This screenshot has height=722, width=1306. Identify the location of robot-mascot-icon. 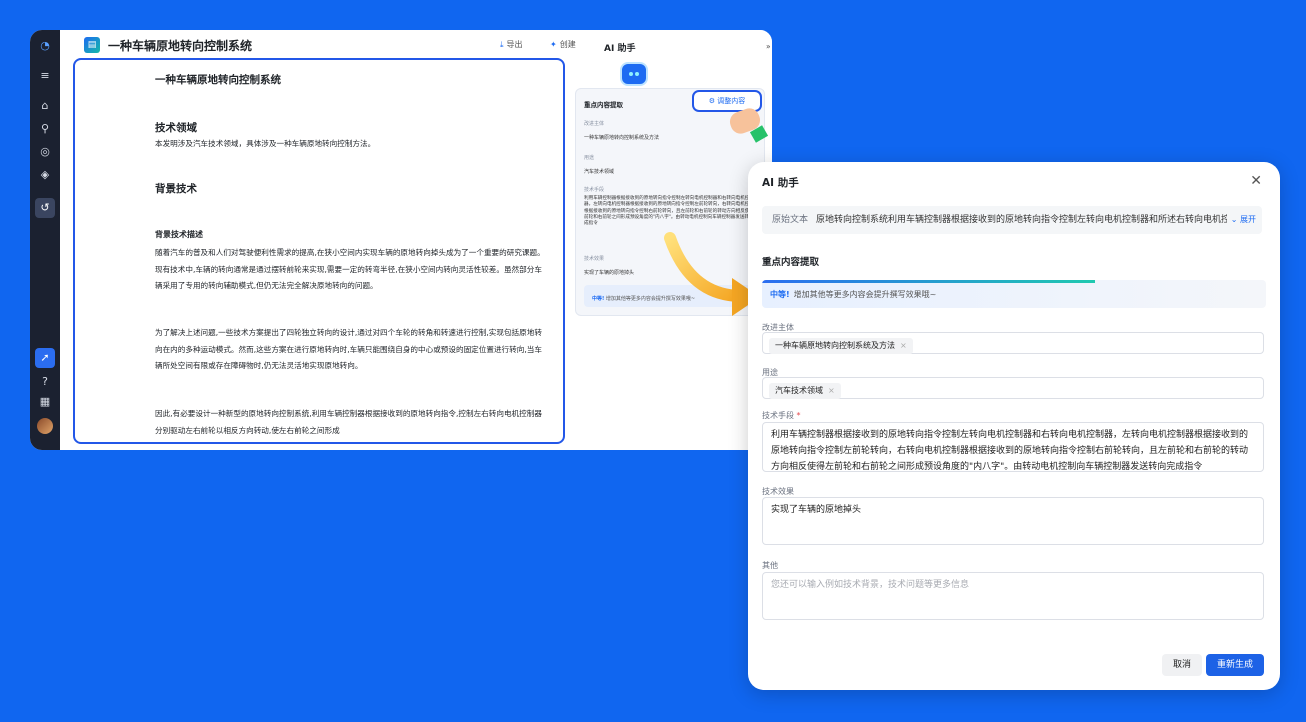
(634, 74).